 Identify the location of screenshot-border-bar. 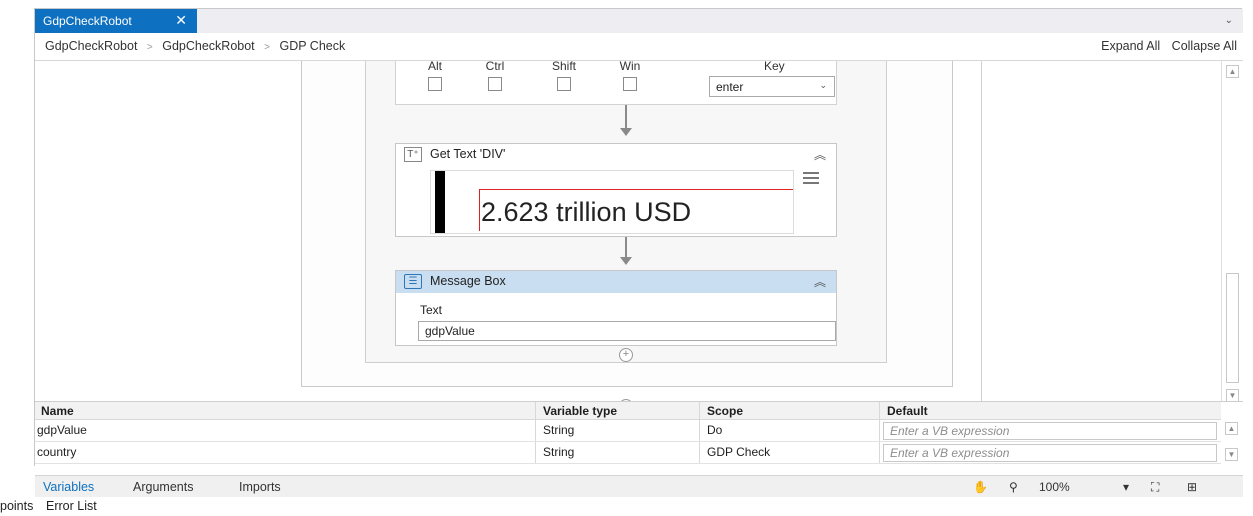
(440, 202).